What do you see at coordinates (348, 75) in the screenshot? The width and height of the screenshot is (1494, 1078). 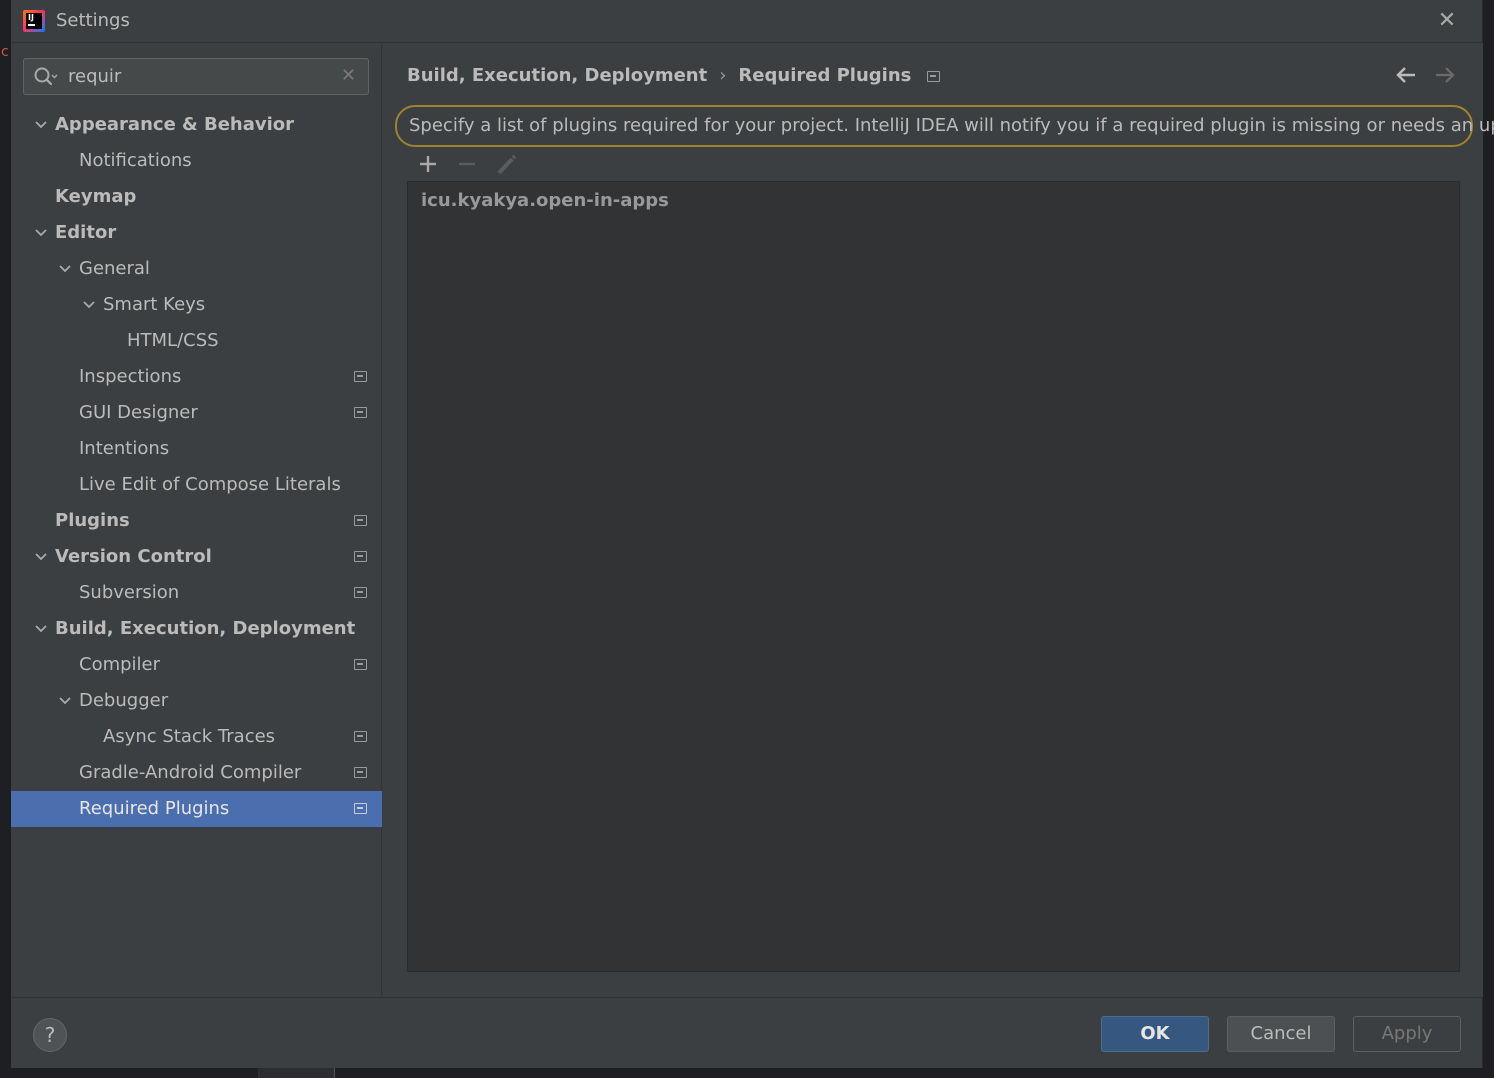 I see `search-clear-button: ✕` at bounding box center [348, 75].